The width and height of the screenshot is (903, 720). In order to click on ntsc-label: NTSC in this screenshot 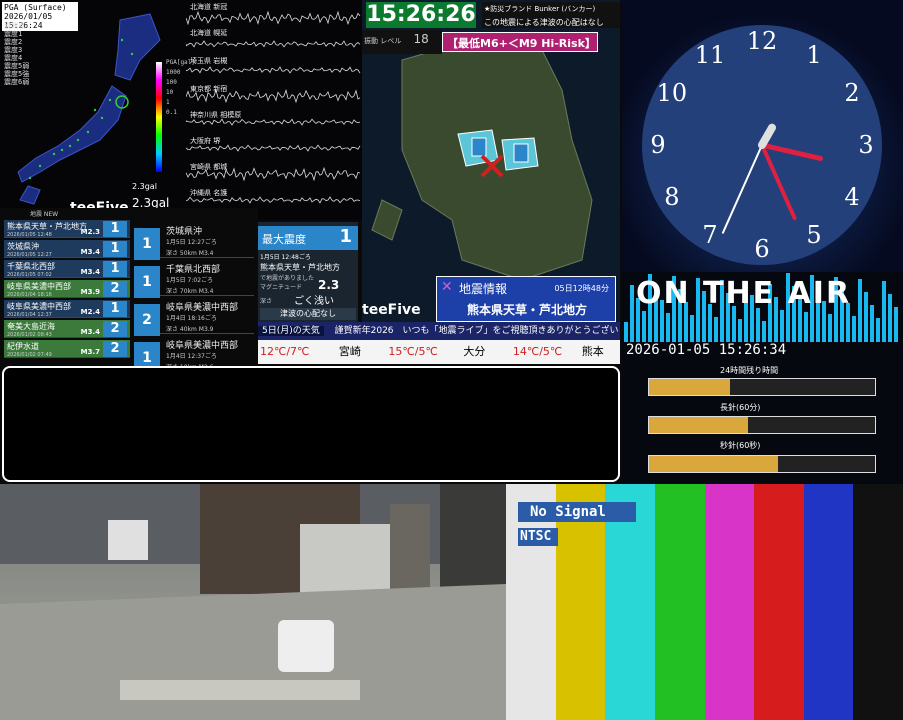, I will do `click(538, 537)`.